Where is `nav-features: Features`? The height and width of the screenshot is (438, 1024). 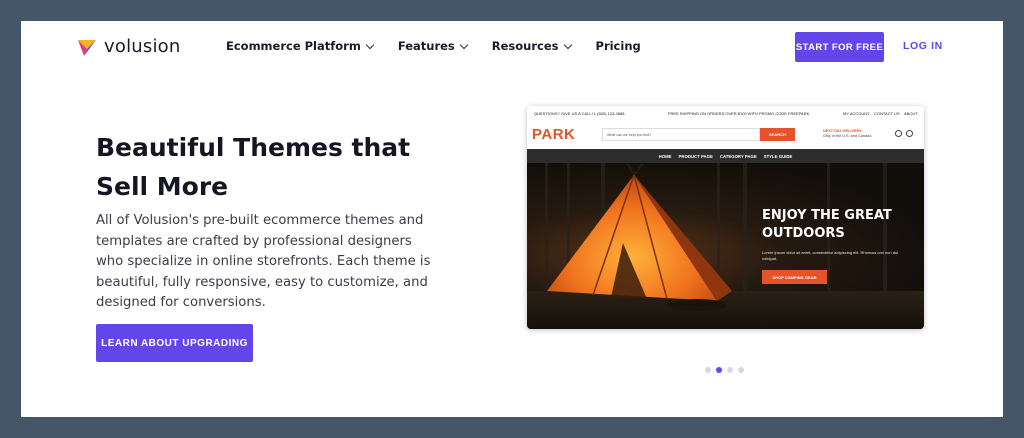 nav-features: Features is located at coordinates (433, 46).